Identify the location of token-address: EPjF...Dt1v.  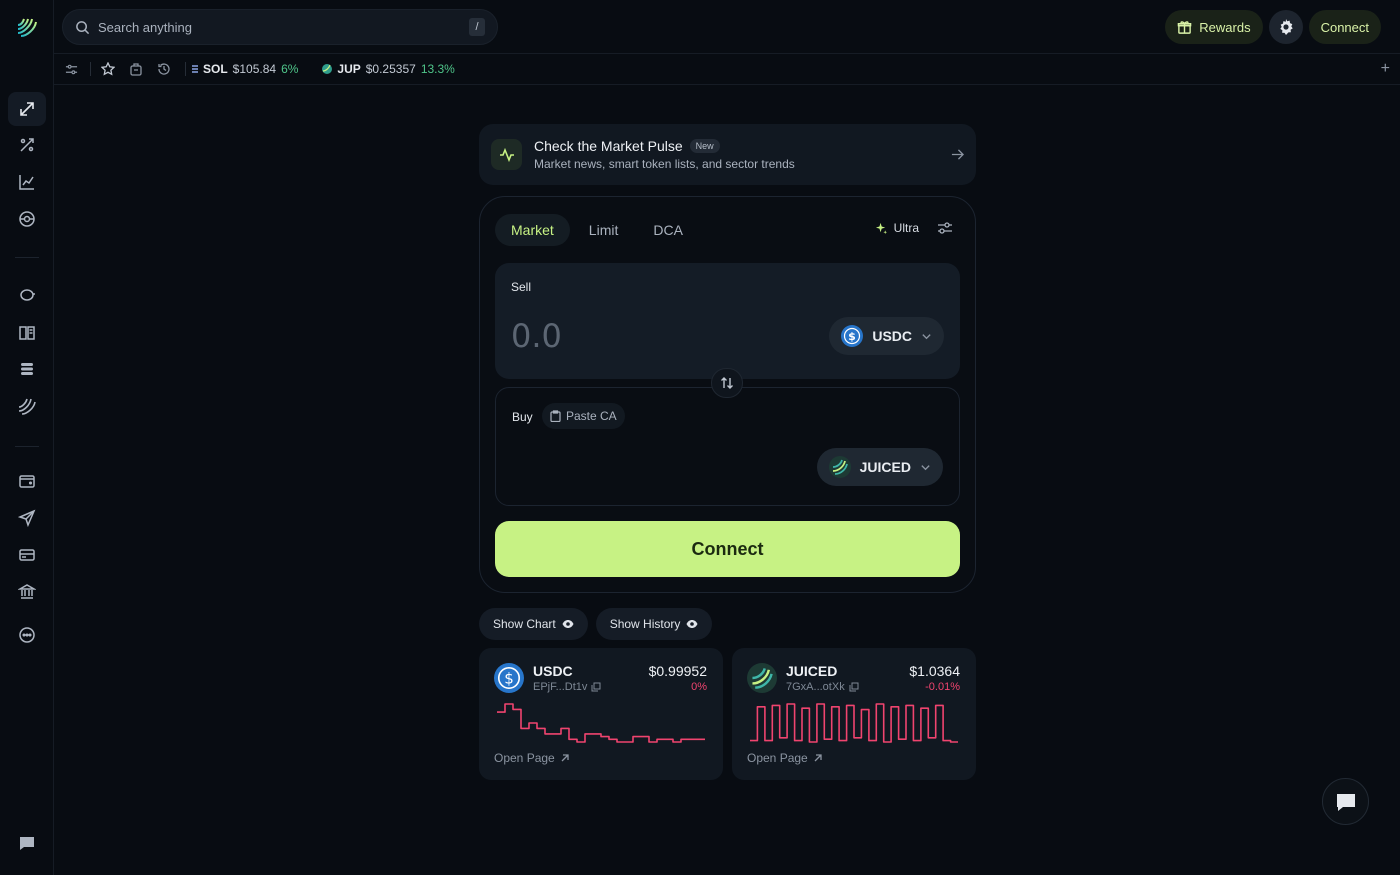
(560, 687).